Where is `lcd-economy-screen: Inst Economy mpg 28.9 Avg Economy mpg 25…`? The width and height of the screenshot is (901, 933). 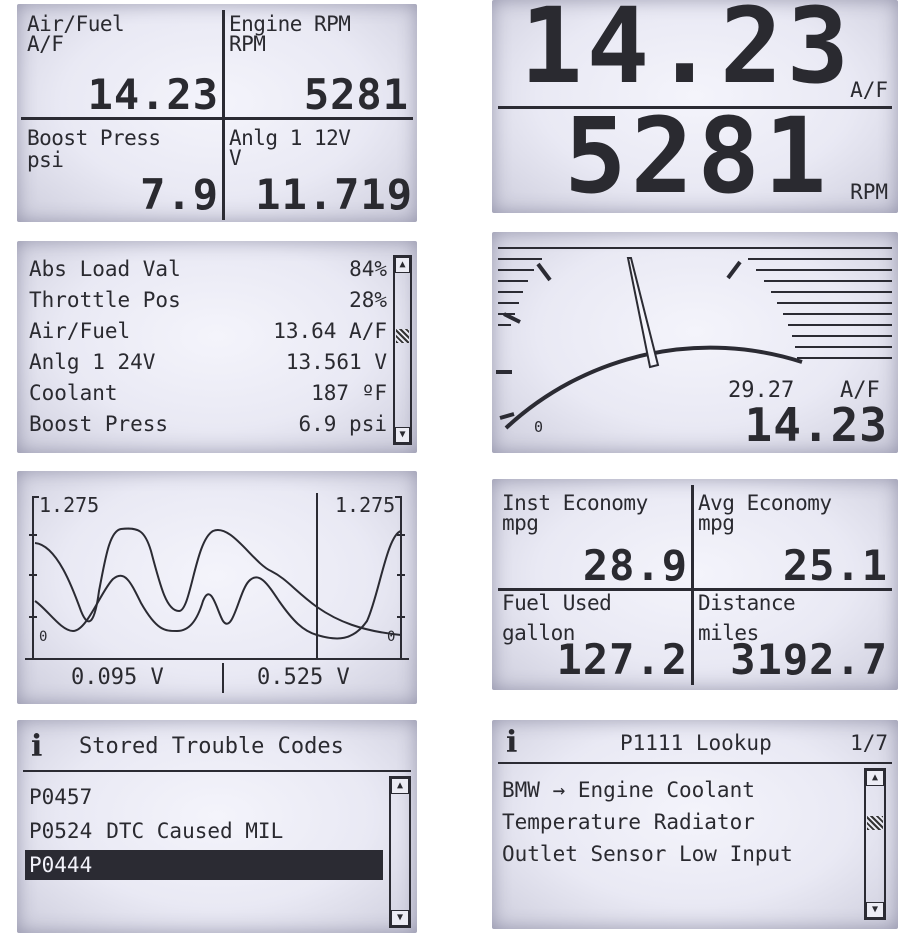 lcd-economy-screen: Inst Economy mpg 28.9 Avg Economy mpg 25… is located at coordinates (695, 584).